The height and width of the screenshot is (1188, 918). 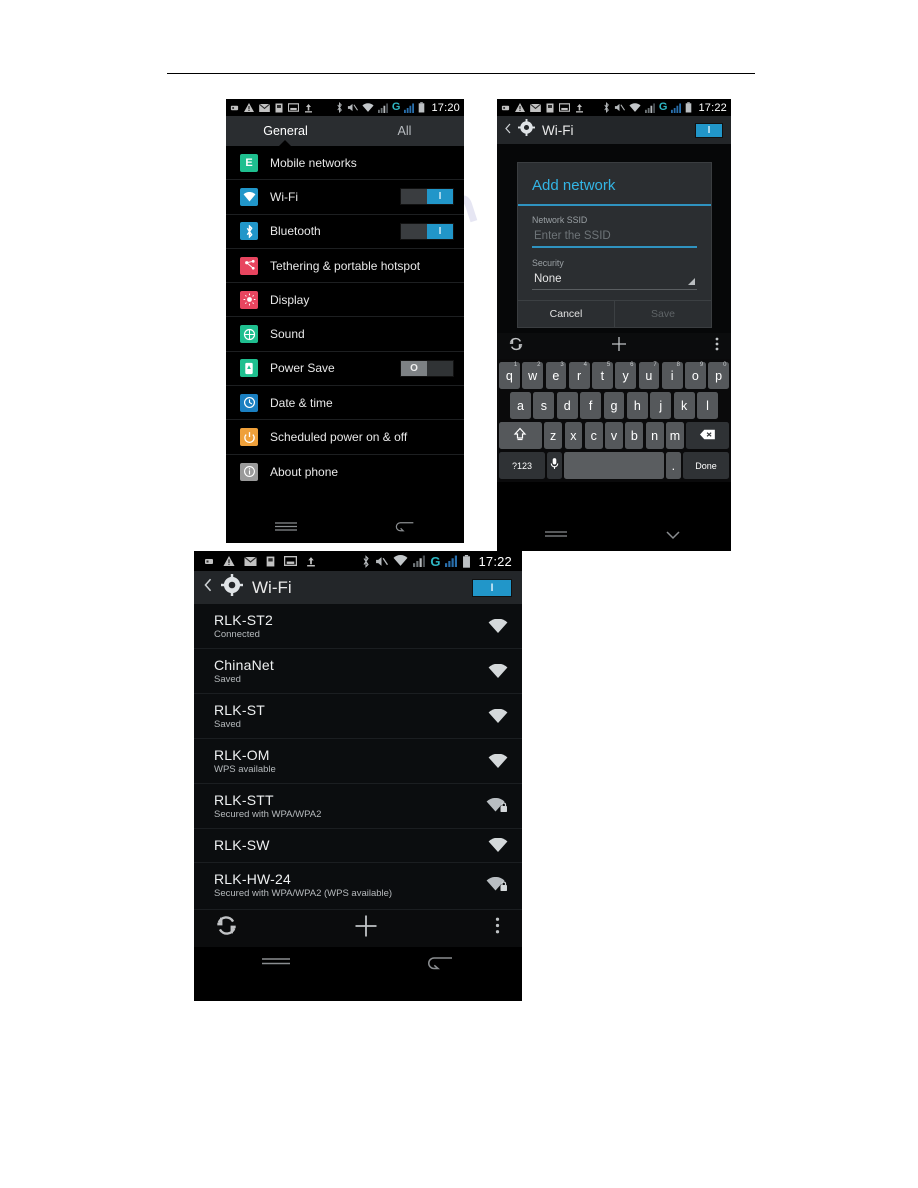 What do you see at coordinates (358, 806) in the screenshot?
I see `wifi-network-row: RLK-STT Secured with WPA/WPA2` at bounding box center [358, 806].